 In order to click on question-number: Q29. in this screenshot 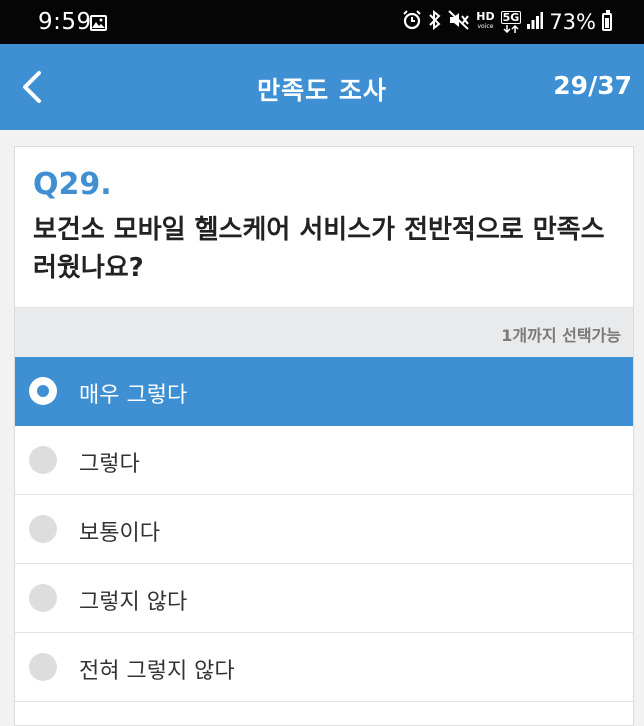, I will do `click(72, 184)`.